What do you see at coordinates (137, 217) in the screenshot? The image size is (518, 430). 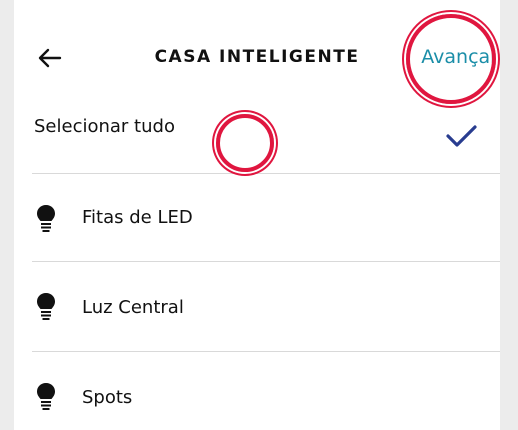 I see `device-label: Fitas de LED` at bounding box center [137, 217].